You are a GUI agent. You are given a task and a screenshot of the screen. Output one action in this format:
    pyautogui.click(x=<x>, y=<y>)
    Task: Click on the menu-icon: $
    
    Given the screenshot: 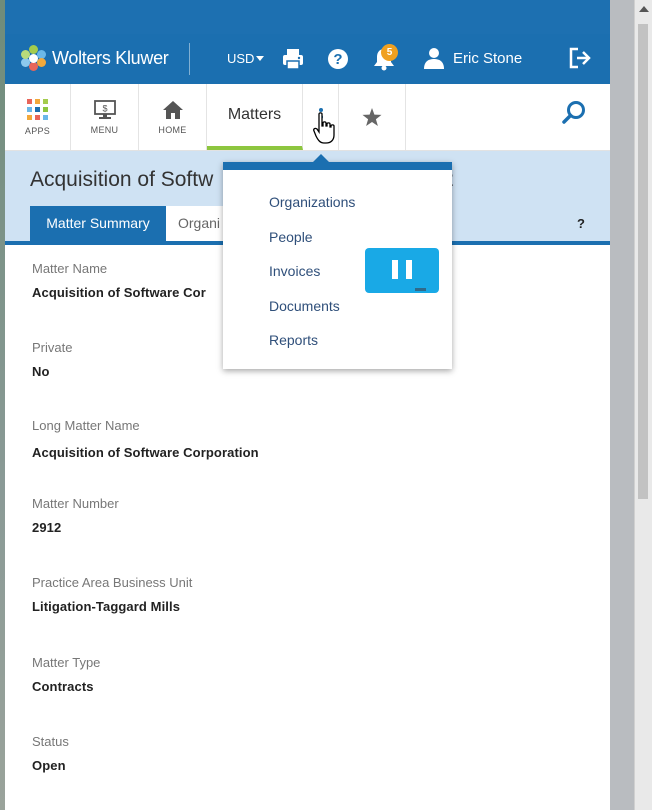 What is the action you would take?
    pyautogui.click(x=104, y=109)
    